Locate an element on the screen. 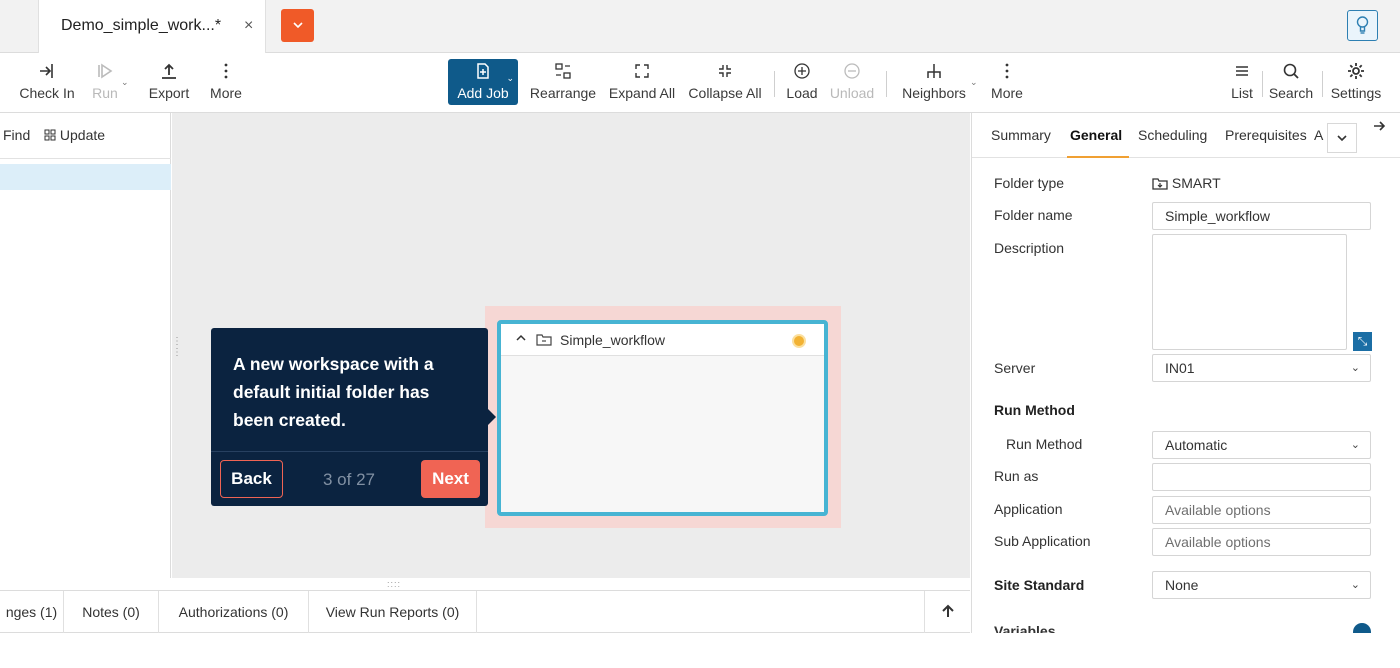  tab-truncated: A is located at coordinates (1318, 135).